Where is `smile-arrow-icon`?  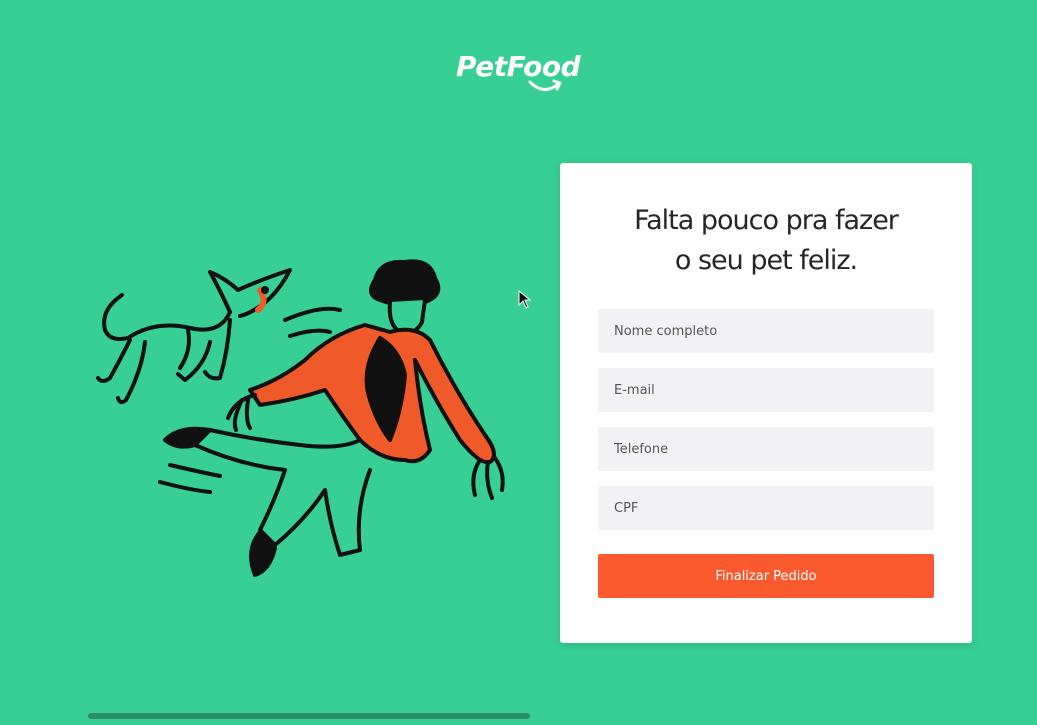
smile-arrow-icon is located at coordinates (545, 85).